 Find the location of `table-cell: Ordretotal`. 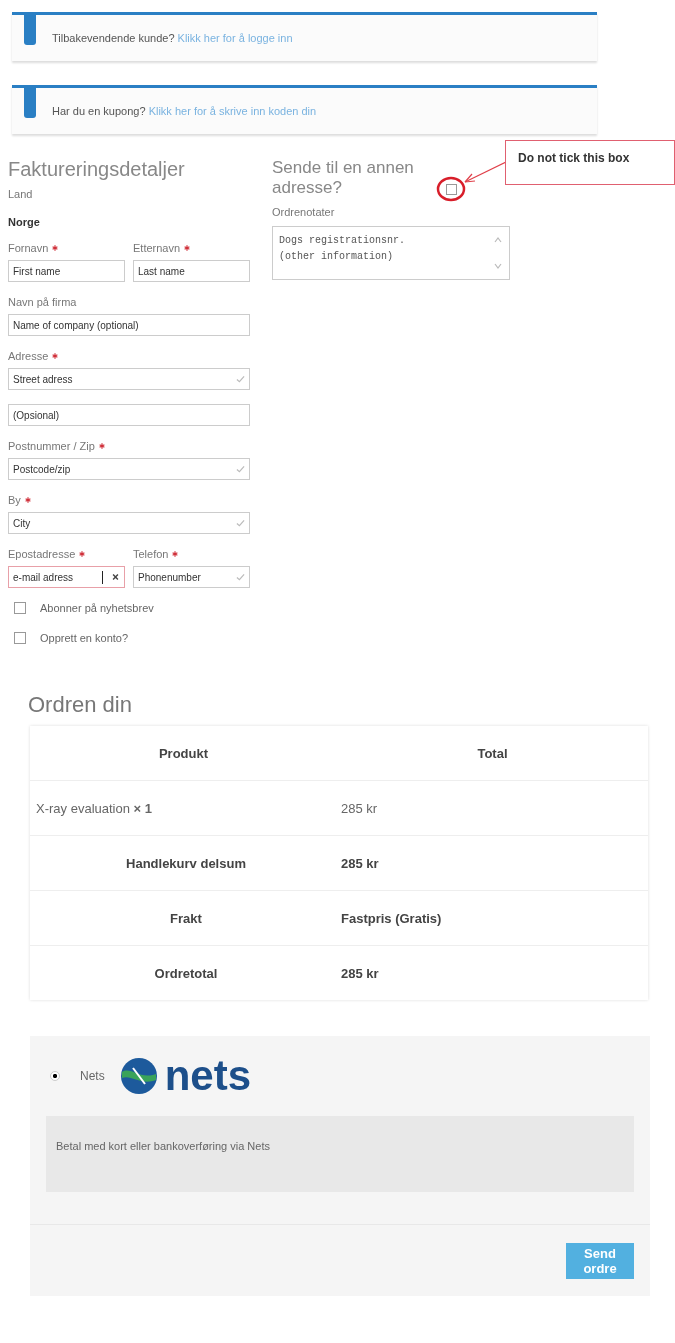

table-cell: Ordretotal is located at coordinates (183, 972).